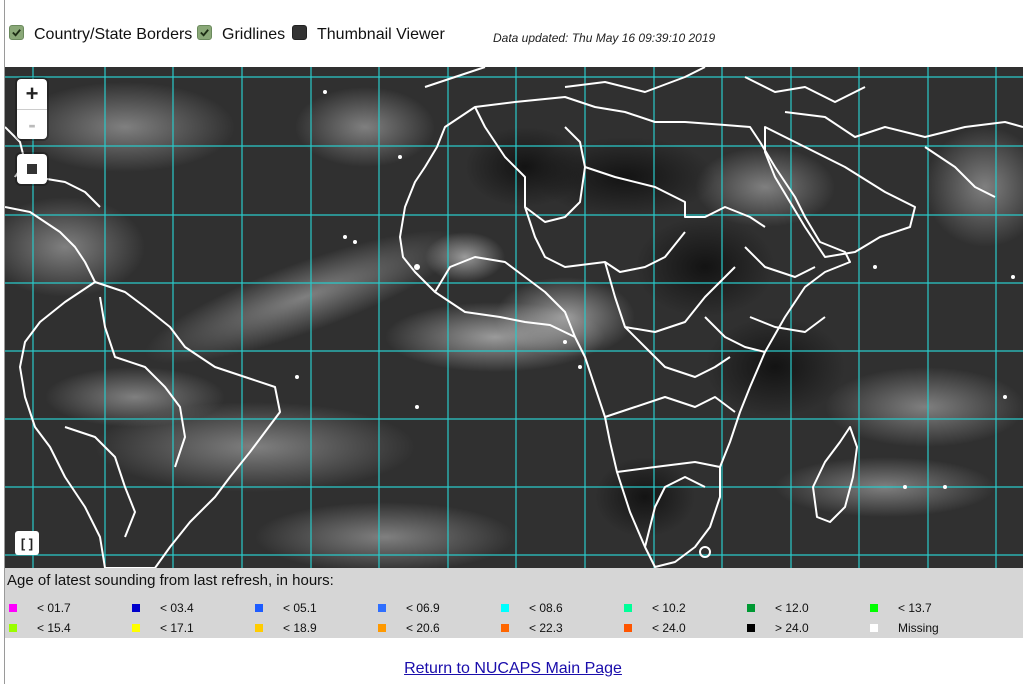  What do you see at coordinates (669, 628) in the screenshot?
I see `legend-label: < 24.0` at bounding box center [669, 628].